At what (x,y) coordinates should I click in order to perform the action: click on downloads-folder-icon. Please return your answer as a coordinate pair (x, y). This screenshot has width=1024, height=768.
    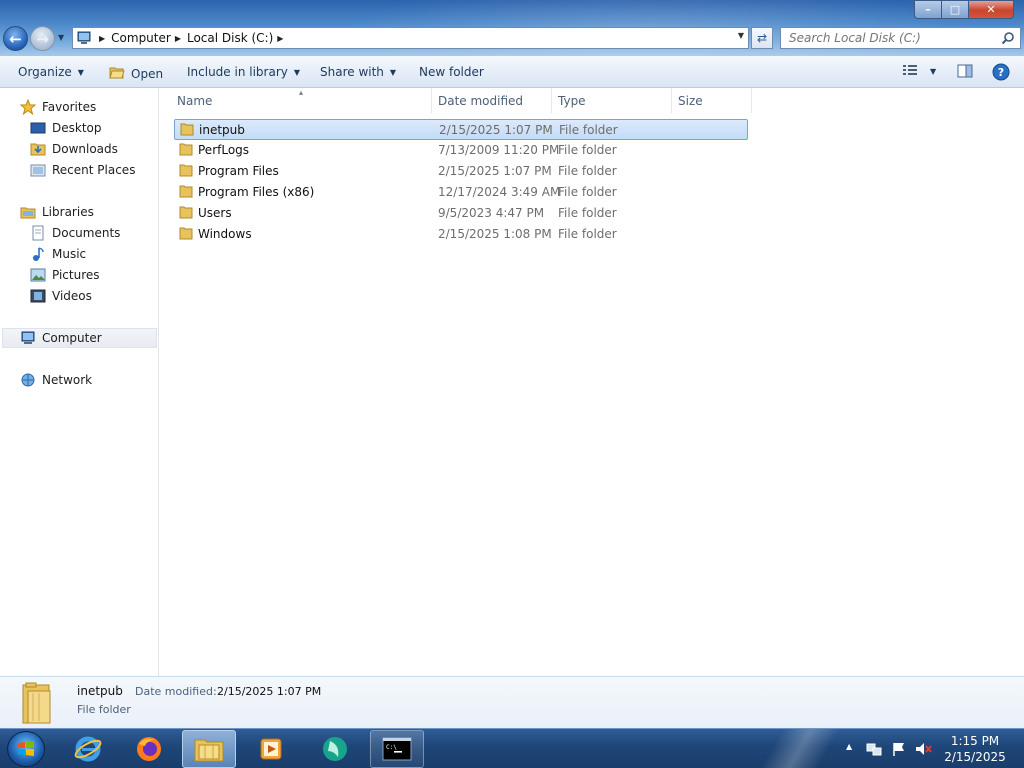
    Looking at the image, I should click on (38, 149).